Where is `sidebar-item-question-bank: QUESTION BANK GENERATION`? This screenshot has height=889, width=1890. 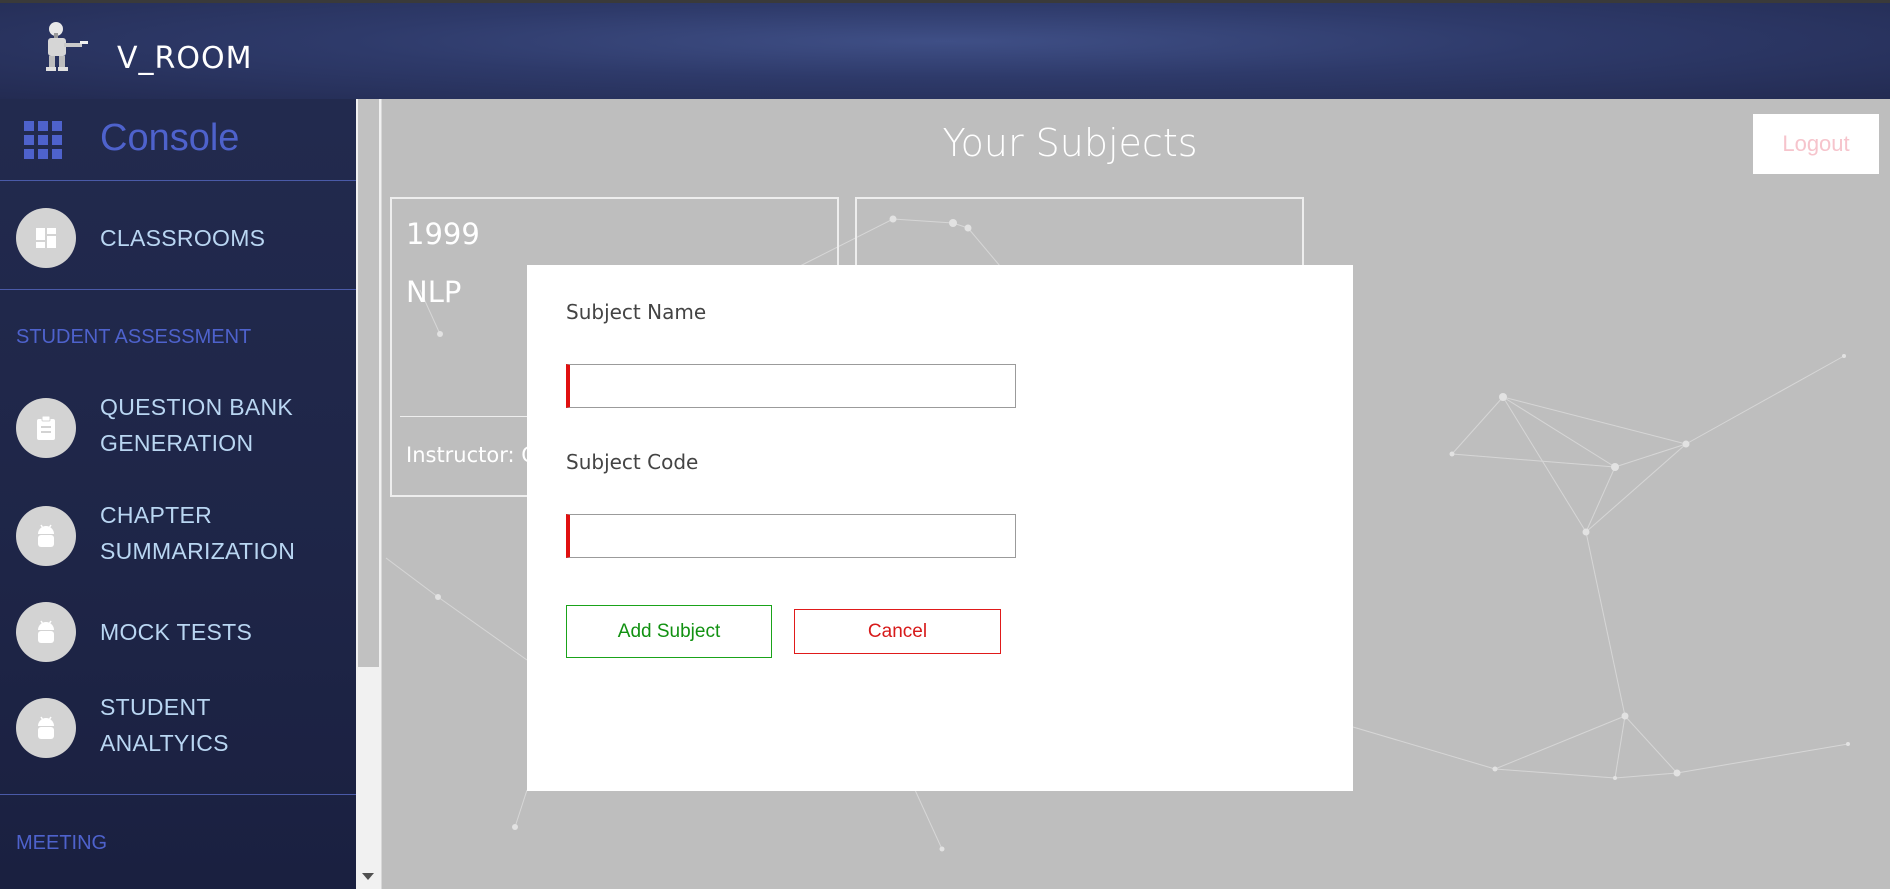
sidebar-item-question-bank: QUESTION BANK GENERATION is located at coordinates (178, 429).